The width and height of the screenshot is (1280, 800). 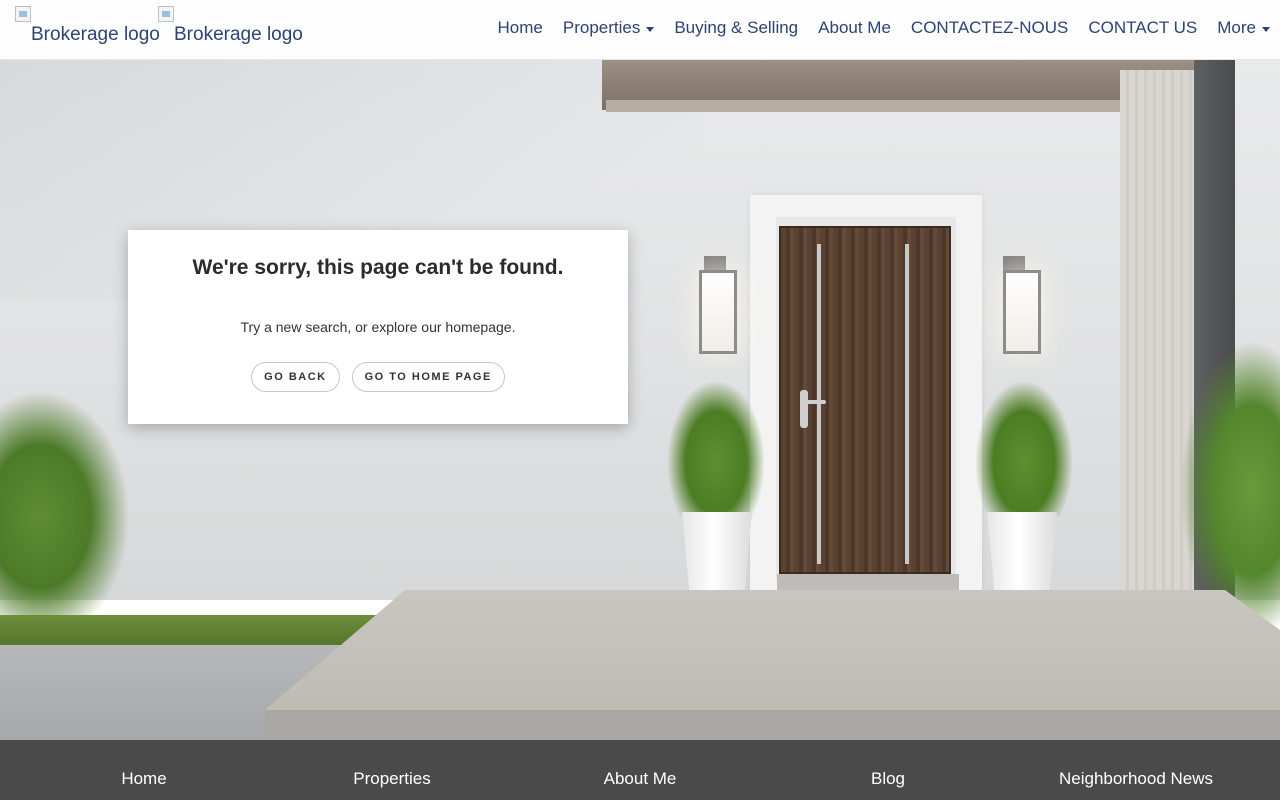 What do you see at coordinates (804, 409) in the screenshot?
I see `door-handle` at bounding box center [804, 409].